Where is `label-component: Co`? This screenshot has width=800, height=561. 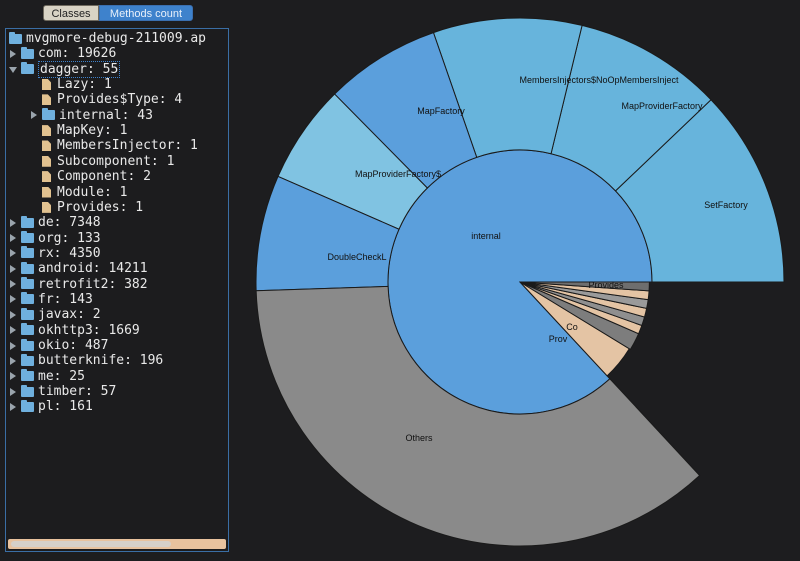 label-component: Co is located at coordinates (572, 327).